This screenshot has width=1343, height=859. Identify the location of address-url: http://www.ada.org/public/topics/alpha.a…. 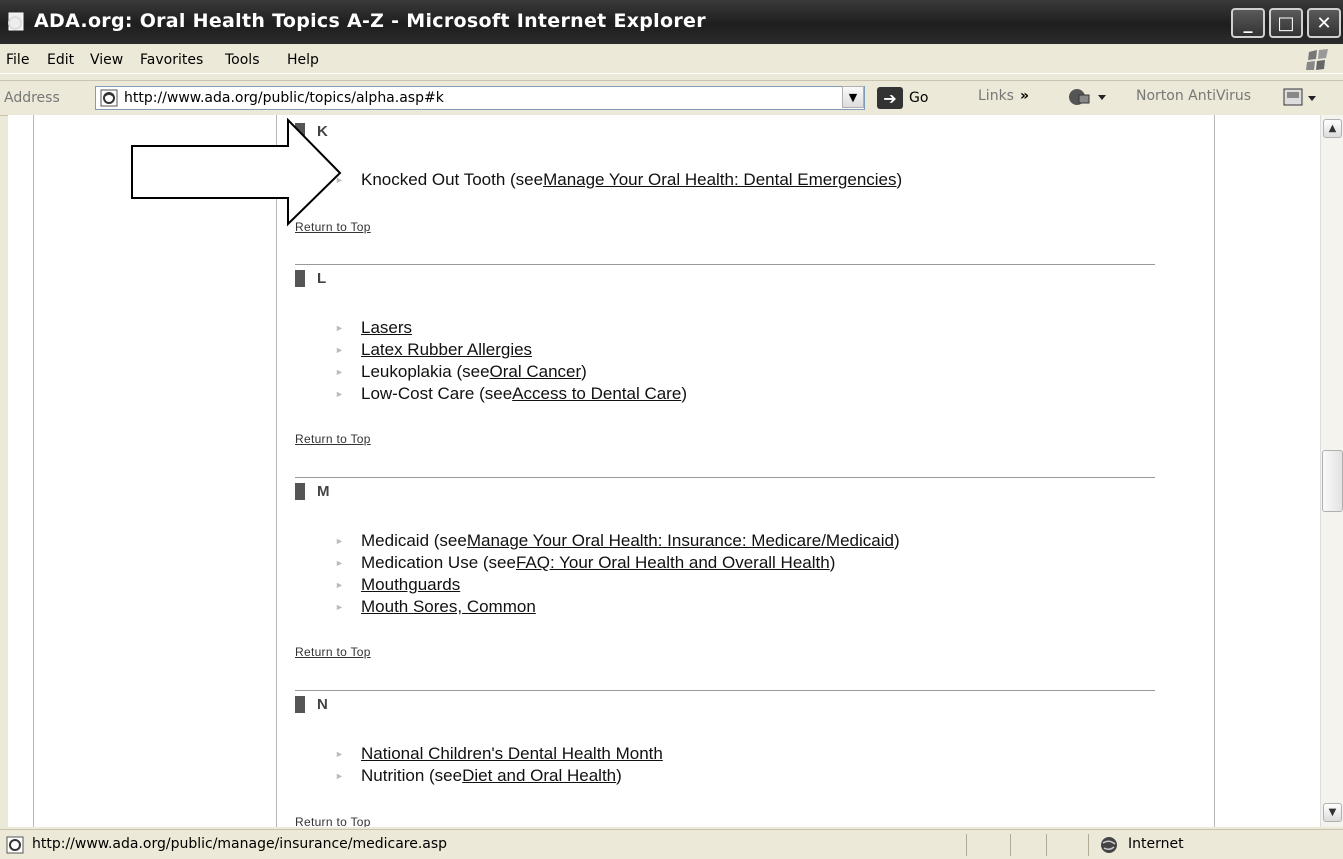
(284, 98).